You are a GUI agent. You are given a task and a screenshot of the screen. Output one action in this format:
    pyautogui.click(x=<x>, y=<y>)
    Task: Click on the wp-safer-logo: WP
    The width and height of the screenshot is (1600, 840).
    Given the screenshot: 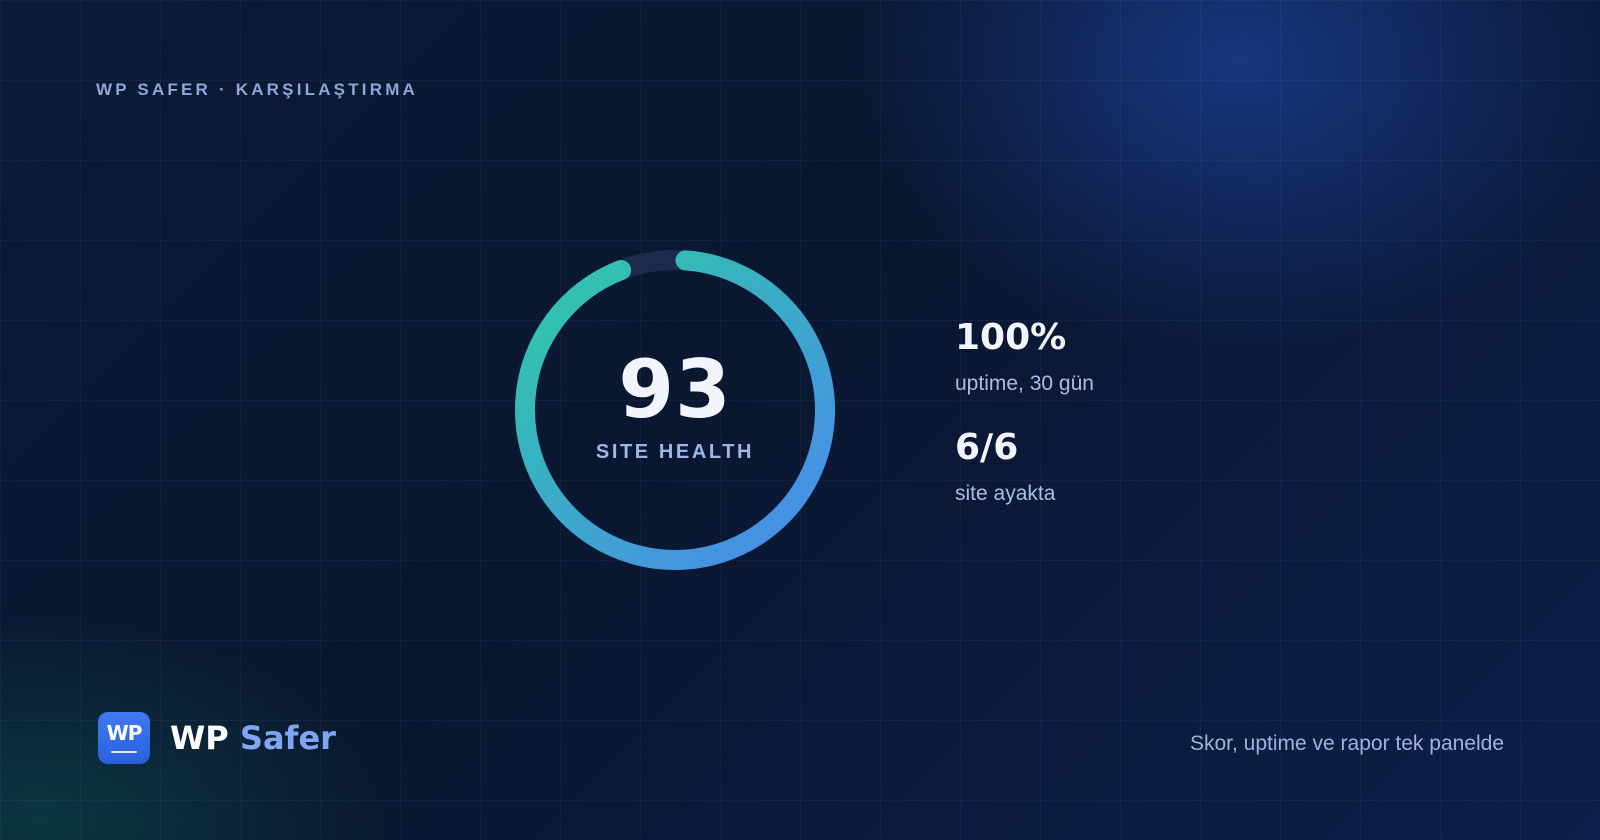 What is the action you would take?
    pyautogui.click(x=124, y=738)
    